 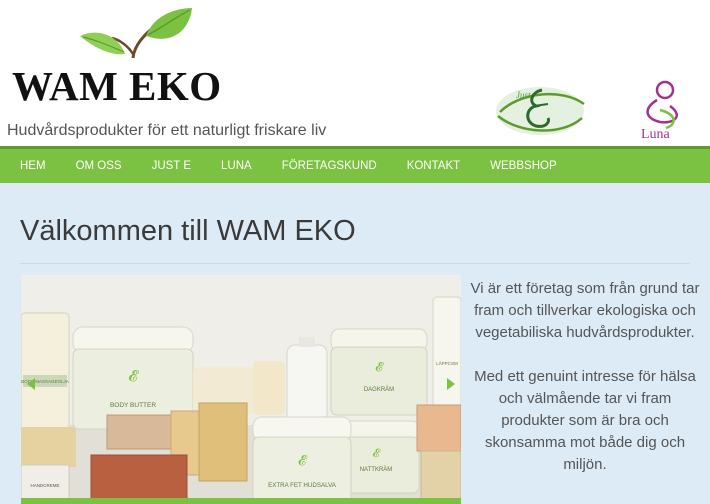 I want to click on nav-item-webbshop: WEBBSHOP, so click(x=523, y=166).